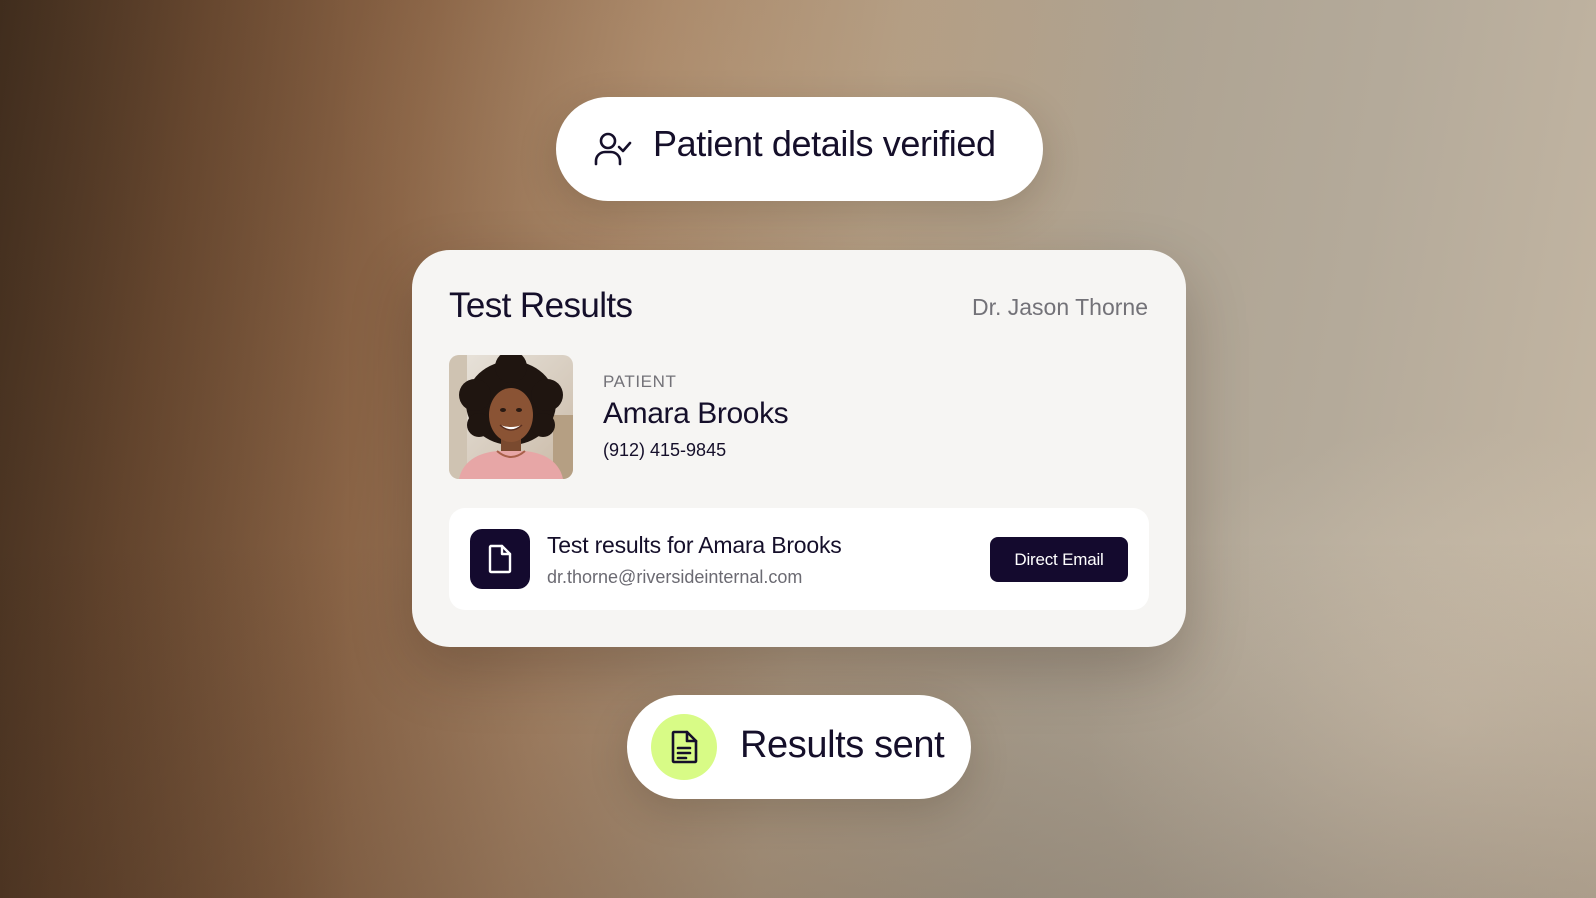  I want to click on patient-verified-badge: Patient details verified, so click(799, 149).